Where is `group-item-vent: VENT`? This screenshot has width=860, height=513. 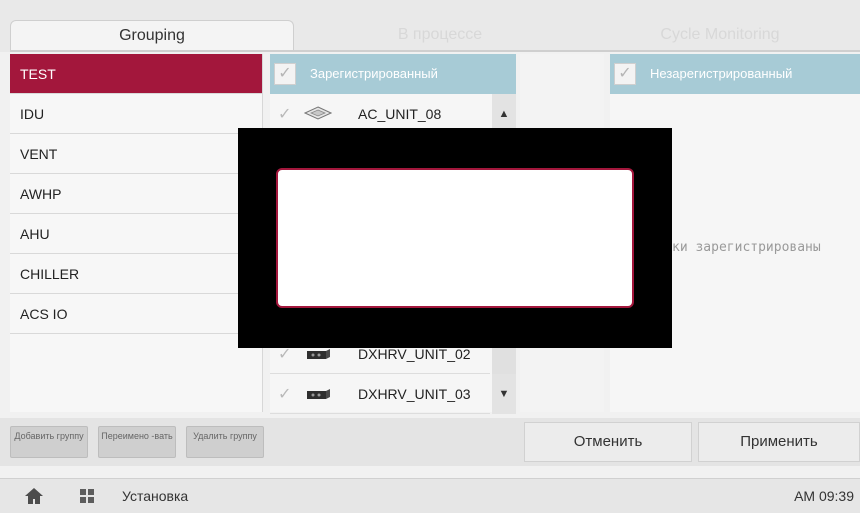 group-item-vent: VENT is located at coordinates (136, 154).